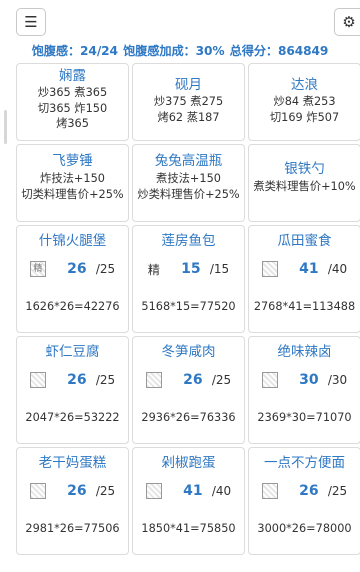  I want to click on gear-icon: ⚙, so click(349, 22).